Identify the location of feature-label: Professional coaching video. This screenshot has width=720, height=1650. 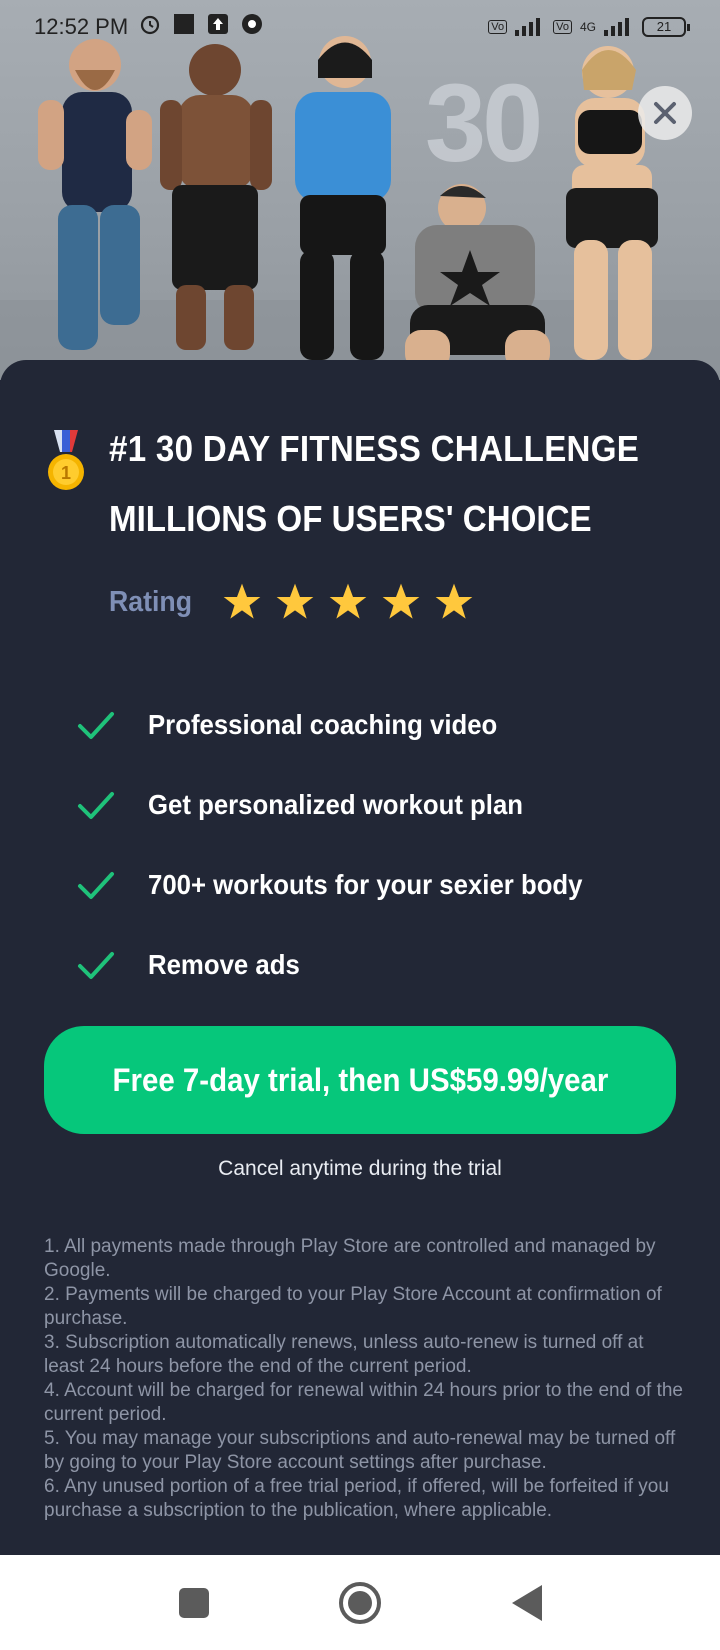
(323, 724).